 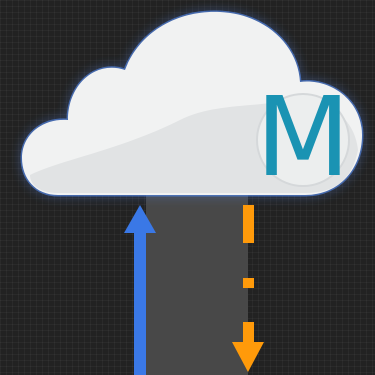 I want to click on badge-letter: M, so click(x=303, y=137).